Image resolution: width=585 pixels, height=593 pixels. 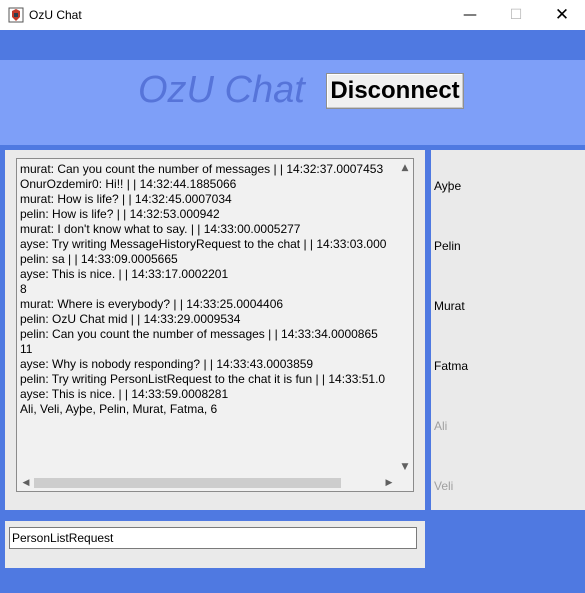 I want to click on app-title: OzU Chat, so click(x=221, y=90).